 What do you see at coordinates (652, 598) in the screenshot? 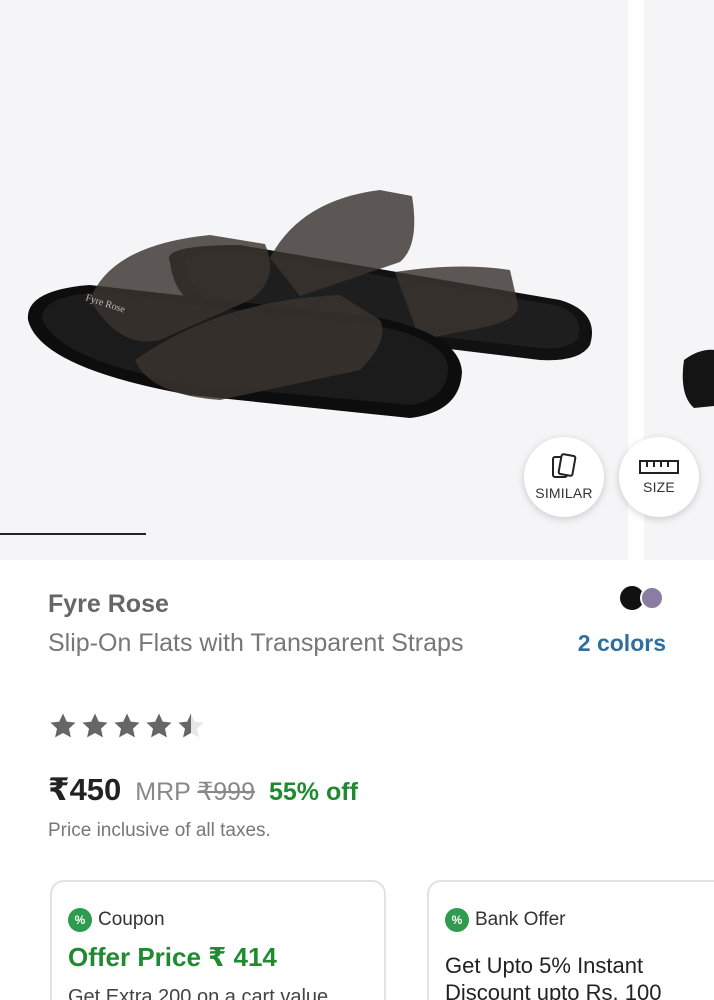
I see `color-swatch-lavender` at bounding box center [652, 598].